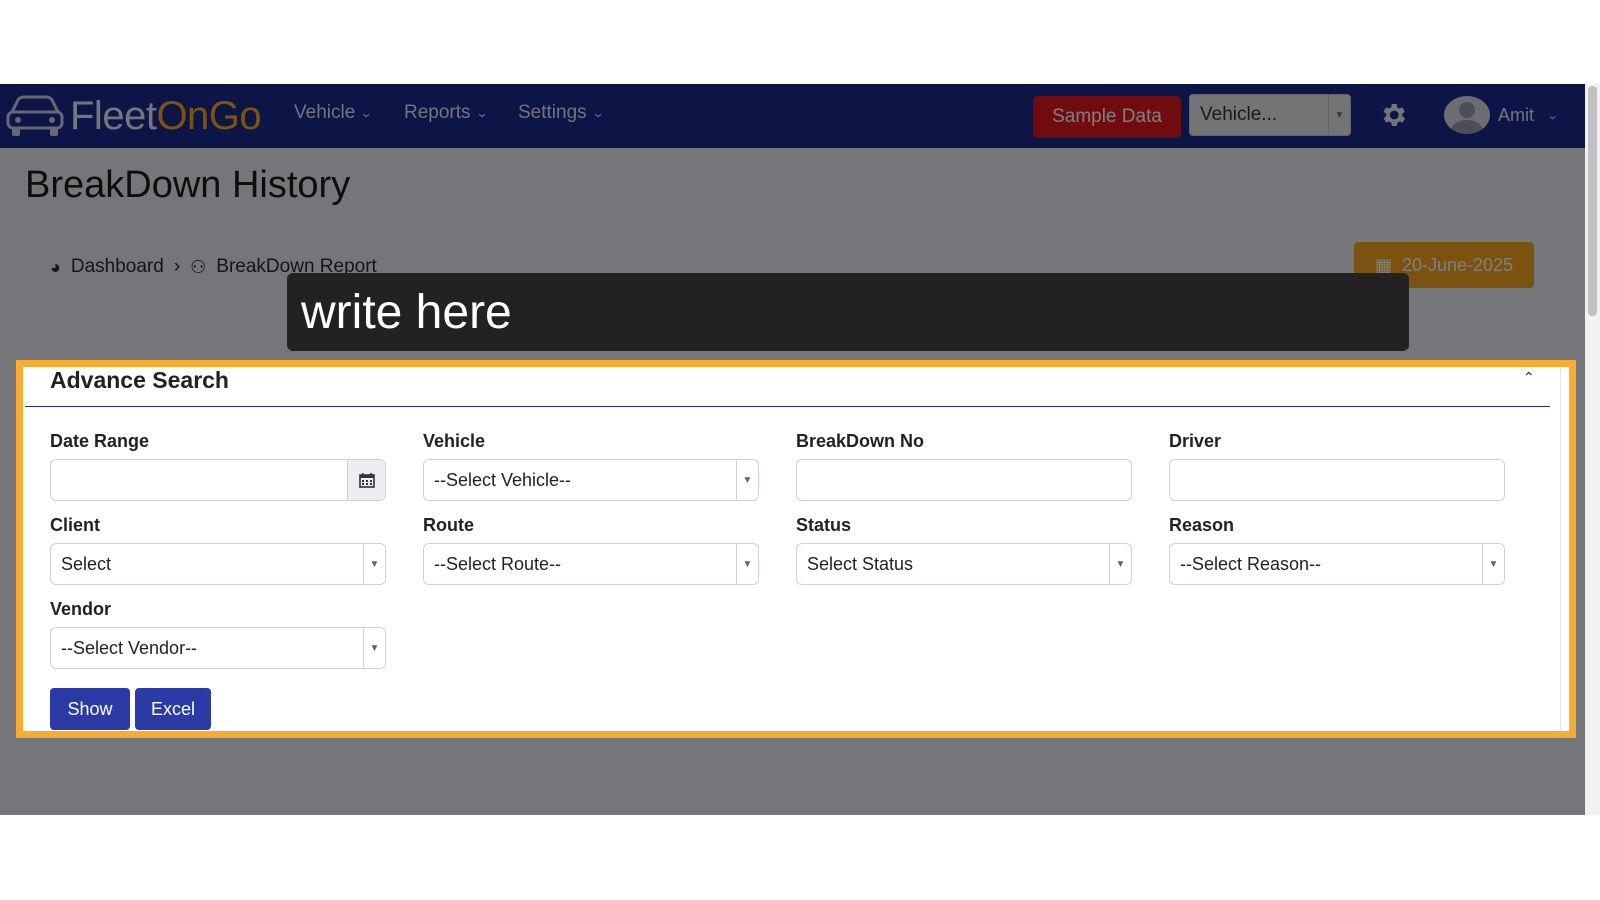  Describe the element at coordinates (860, 563) in the screenshot. I see `status-select-value: Select Status` at that location.